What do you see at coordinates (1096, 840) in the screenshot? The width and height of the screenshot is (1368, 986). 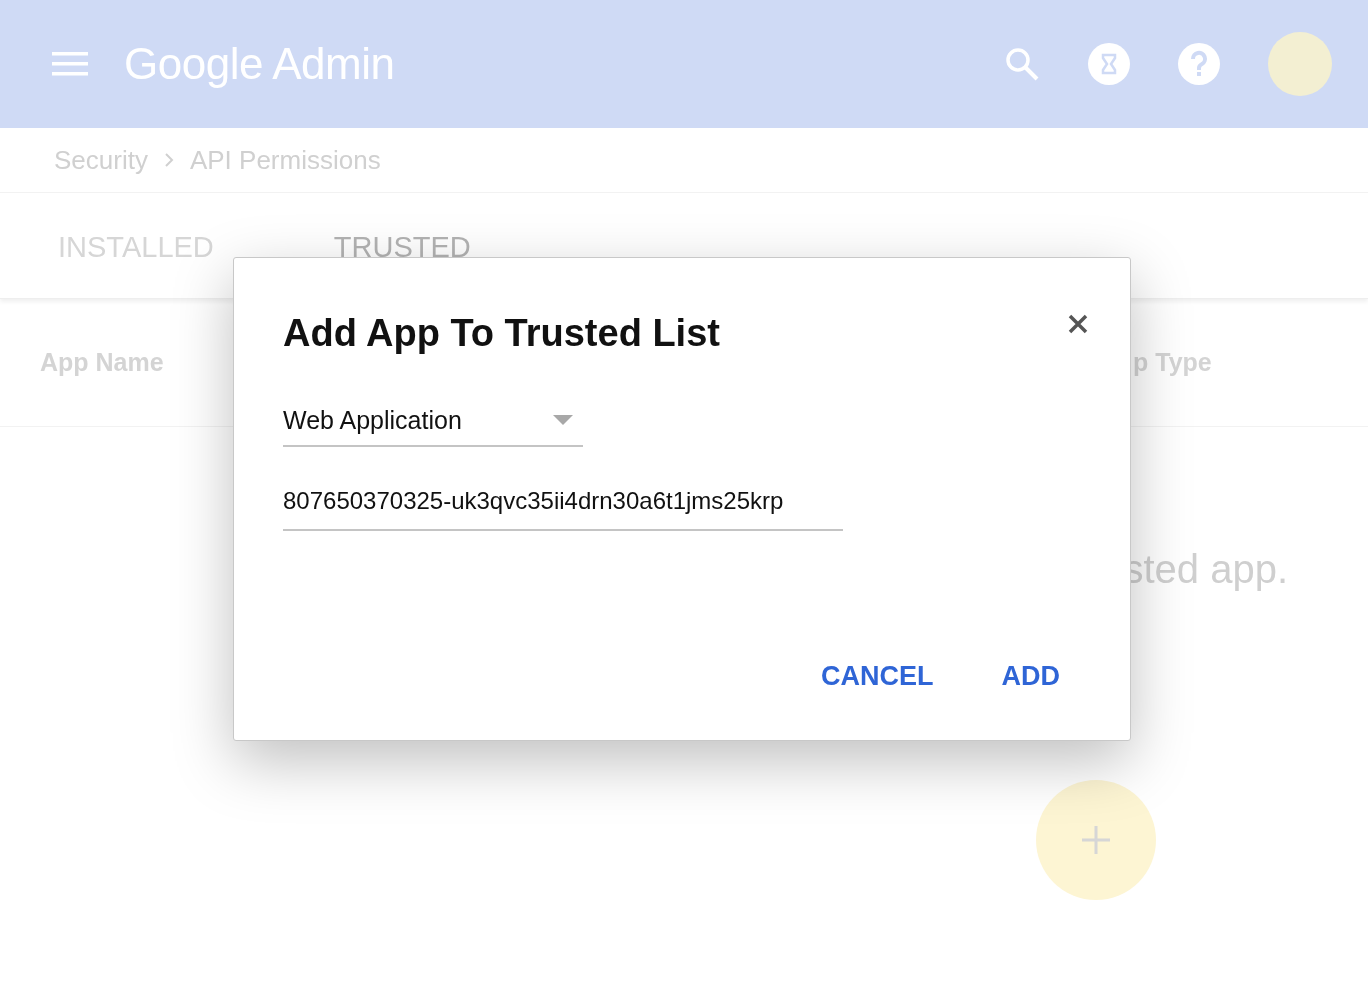 I see `plus-icon` at bounding box center [1096, 840].